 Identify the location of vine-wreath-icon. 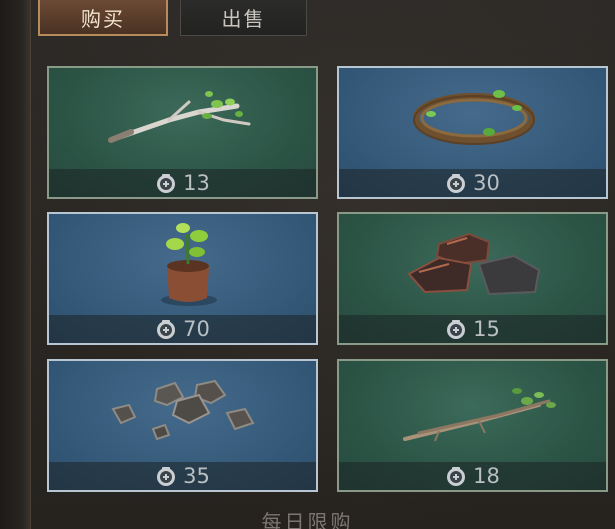
(474, 117).